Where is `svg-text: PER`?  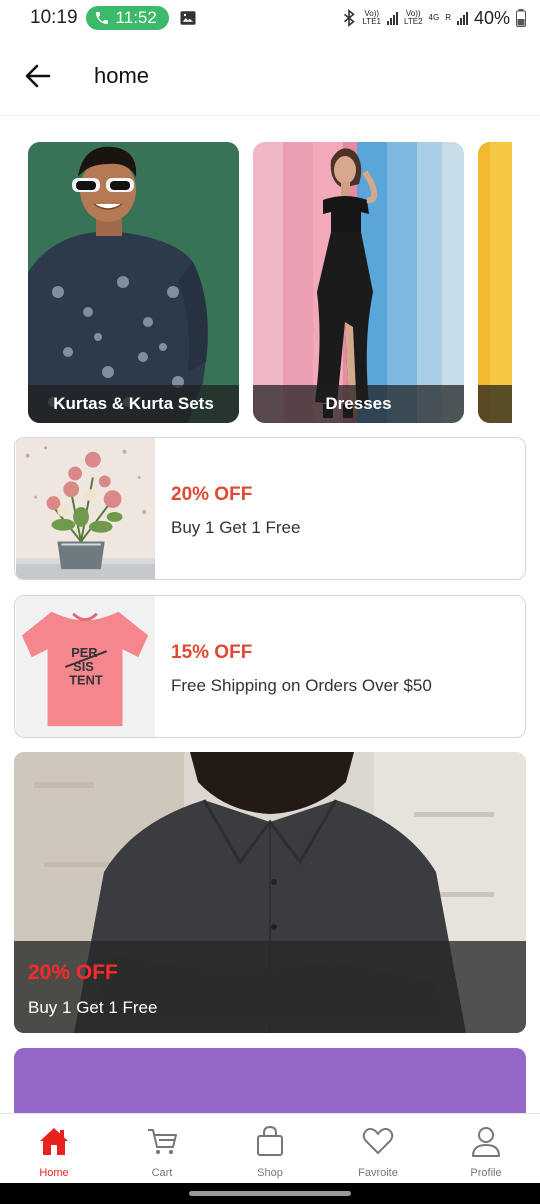
svg-text: PER is located at coordinates (84, 652).